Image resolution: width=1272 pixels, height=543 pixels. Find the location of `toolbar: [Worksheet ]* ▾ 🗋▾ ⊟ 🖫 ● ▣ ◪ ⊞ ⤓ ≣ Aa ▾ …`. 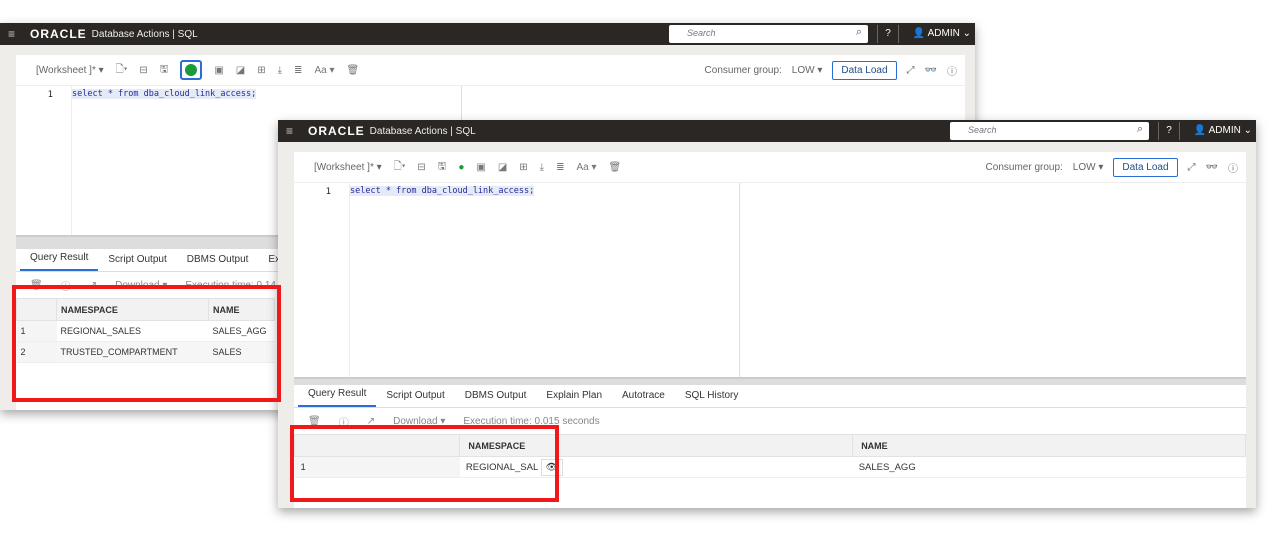

toolbar: [Worksheet ]* ▾ 🗋▾ ⊟ 🖫 ● ▣ ◪ ⊞ ⤓ ≣ Aa ▾ … is located at coordinates (770, 167).